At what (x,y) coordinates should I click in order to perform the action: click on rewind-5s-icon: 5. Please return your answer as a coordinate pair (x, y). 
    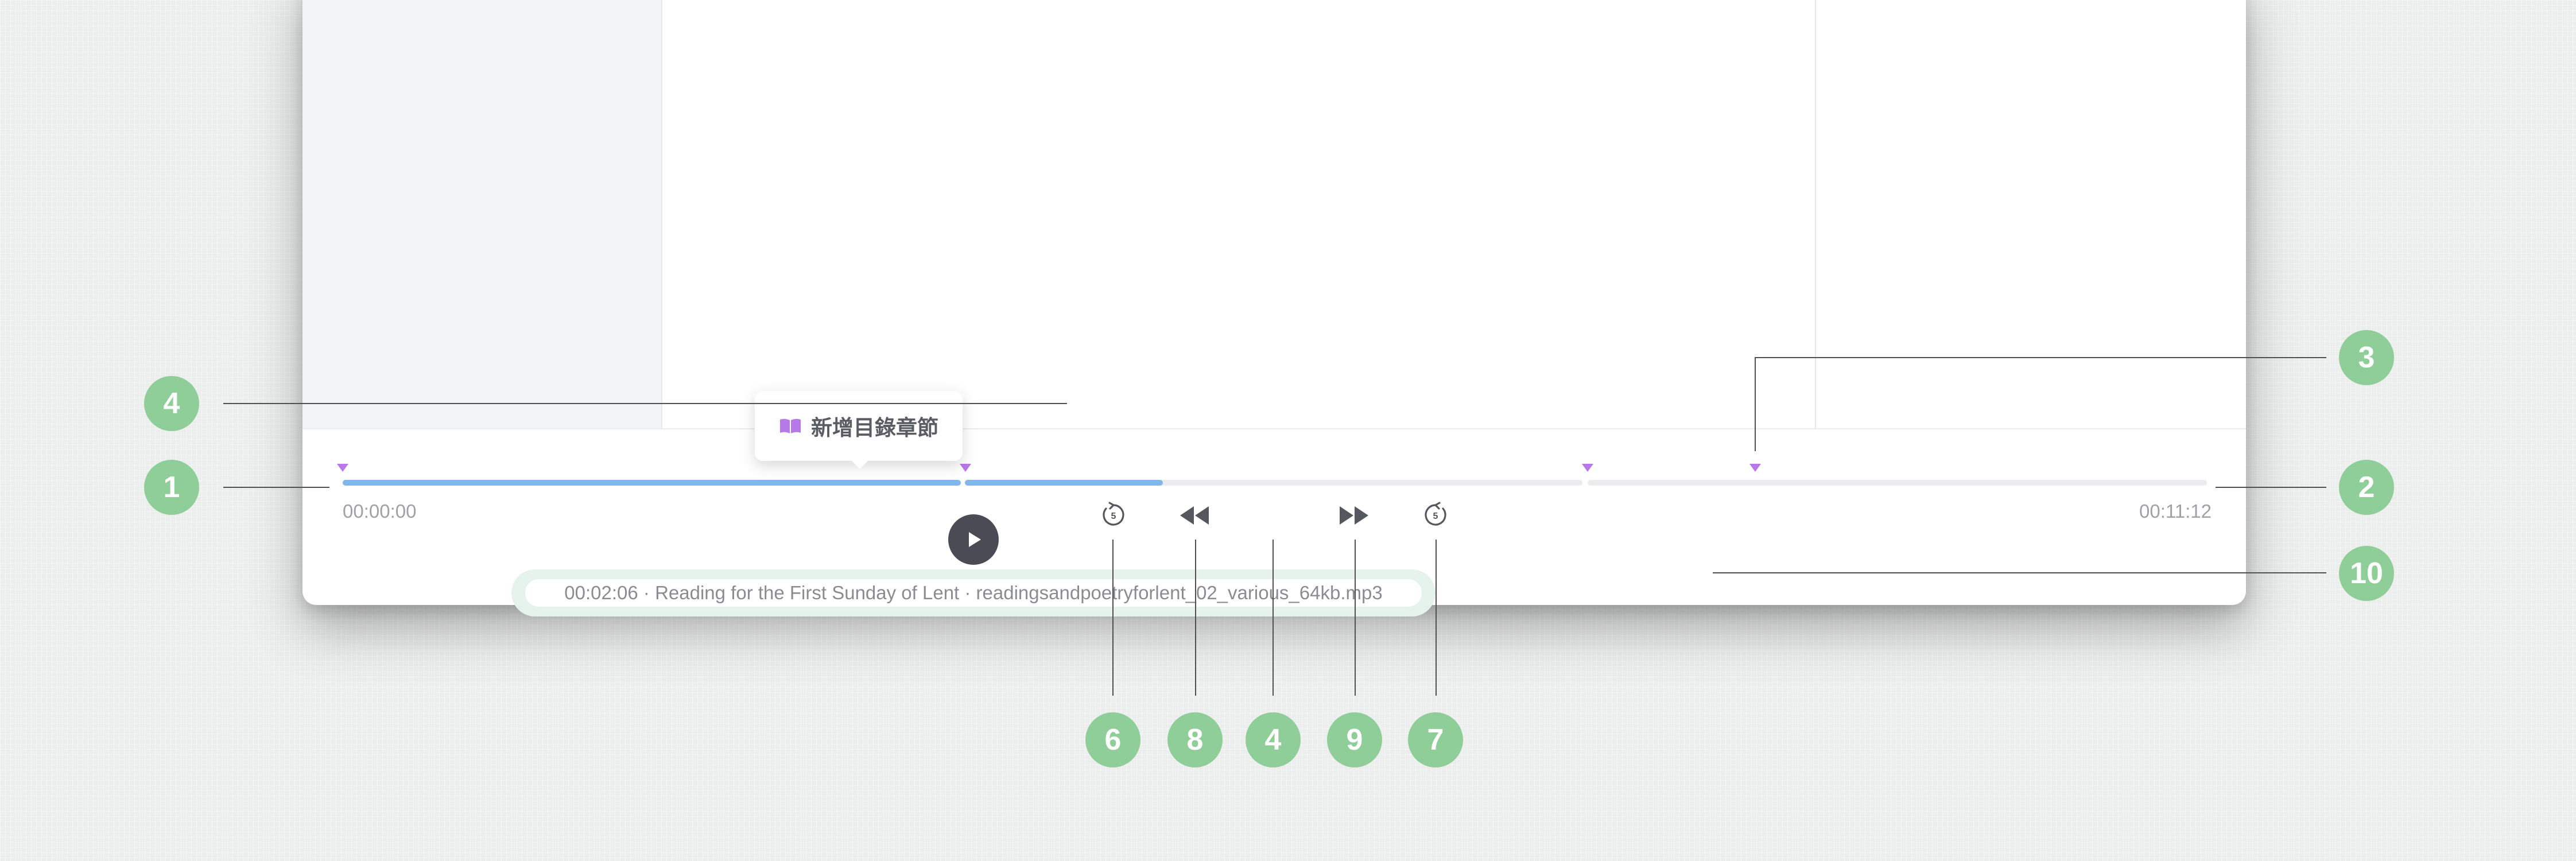
    Looking at the image, I should click on (1113, 514).